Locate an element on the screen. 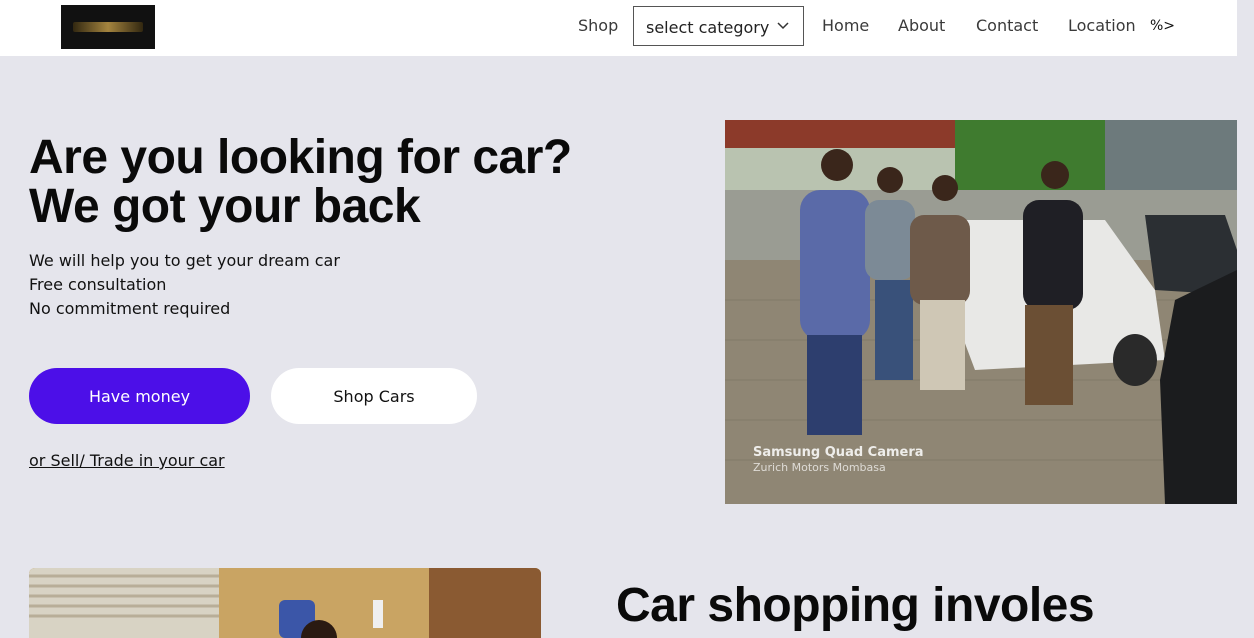 The width and height of the screenshot is (1254, 638). have-money-button: Have money is located at coordinates (139, 396).